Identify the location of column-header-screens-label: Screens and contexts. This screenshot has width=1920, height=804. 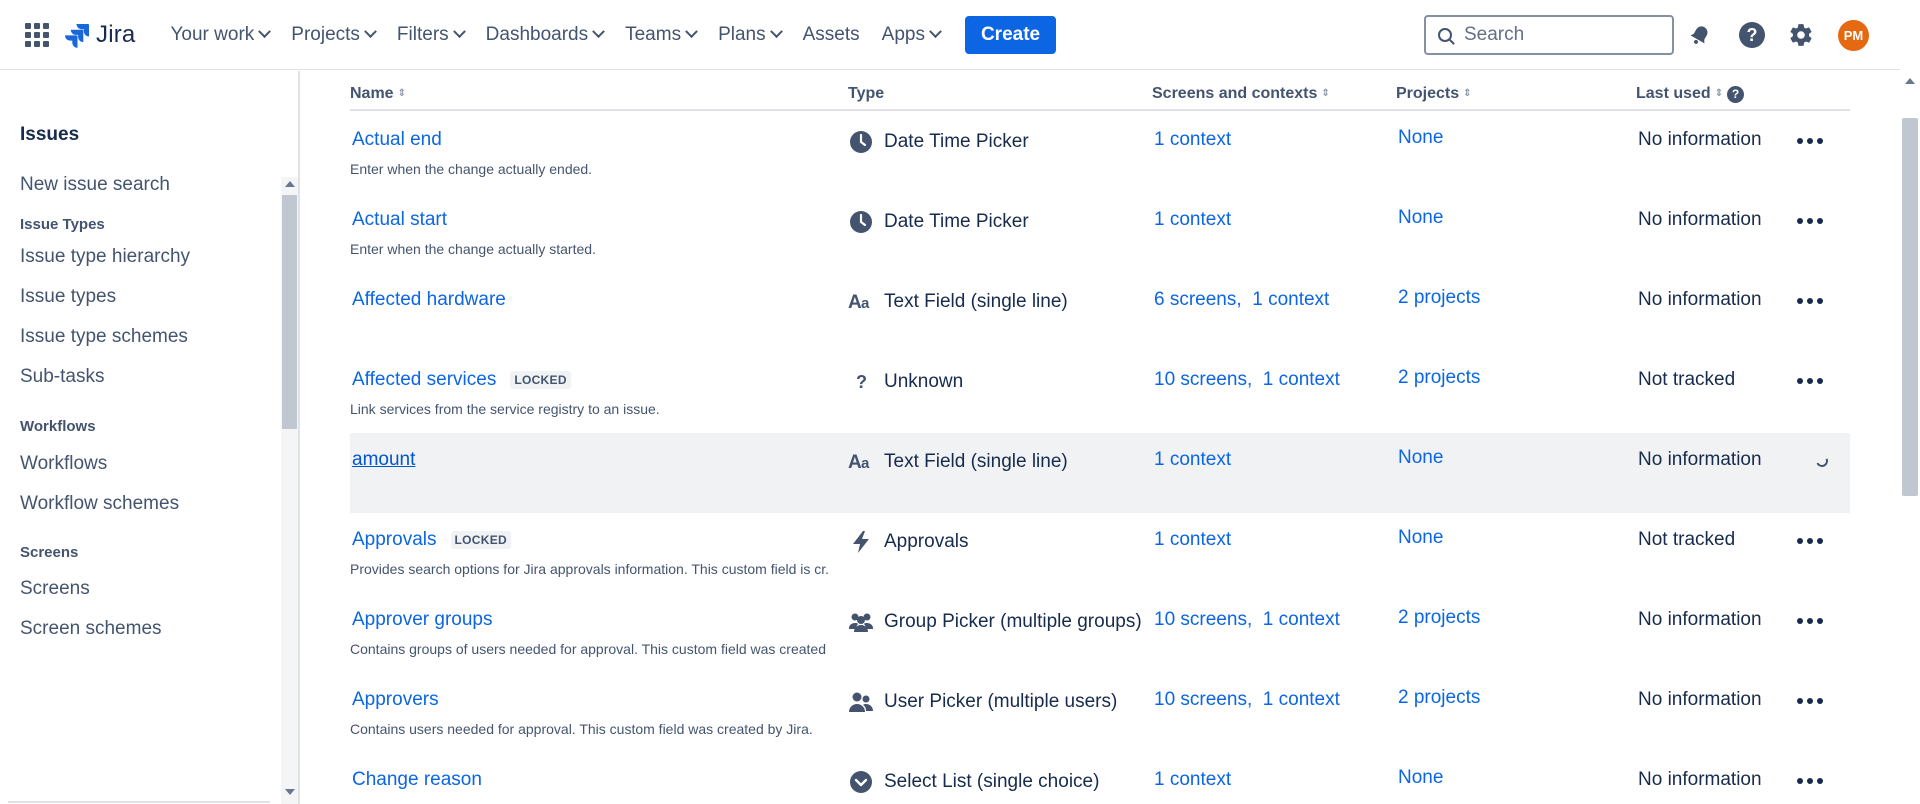
(1235, 93).